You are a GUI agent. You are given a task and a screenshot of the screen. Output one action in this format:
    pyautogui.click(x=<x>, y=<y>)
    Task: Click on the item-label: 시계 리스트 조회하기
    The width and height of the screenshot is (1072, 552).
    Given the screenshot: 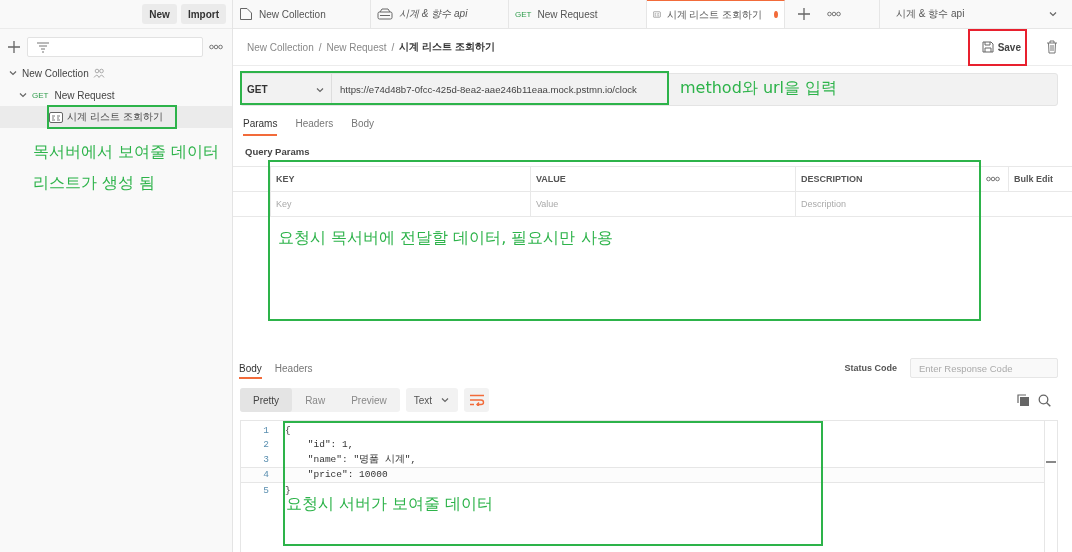 What is the action you would take?
    pyautogui.click(x=115, y=117)
    